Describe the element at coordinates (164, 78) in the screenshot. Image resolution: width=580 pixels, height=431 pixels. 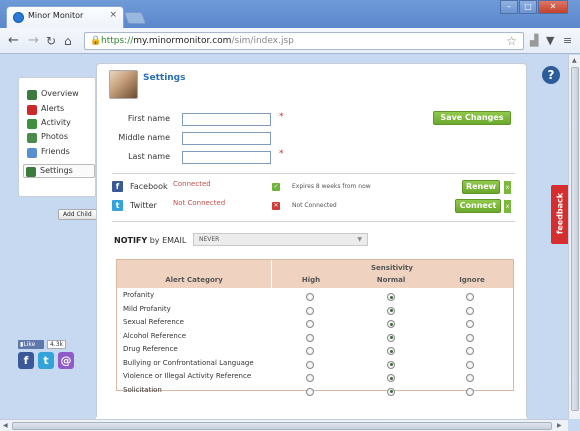
I see `page-title: Settings` at that location.